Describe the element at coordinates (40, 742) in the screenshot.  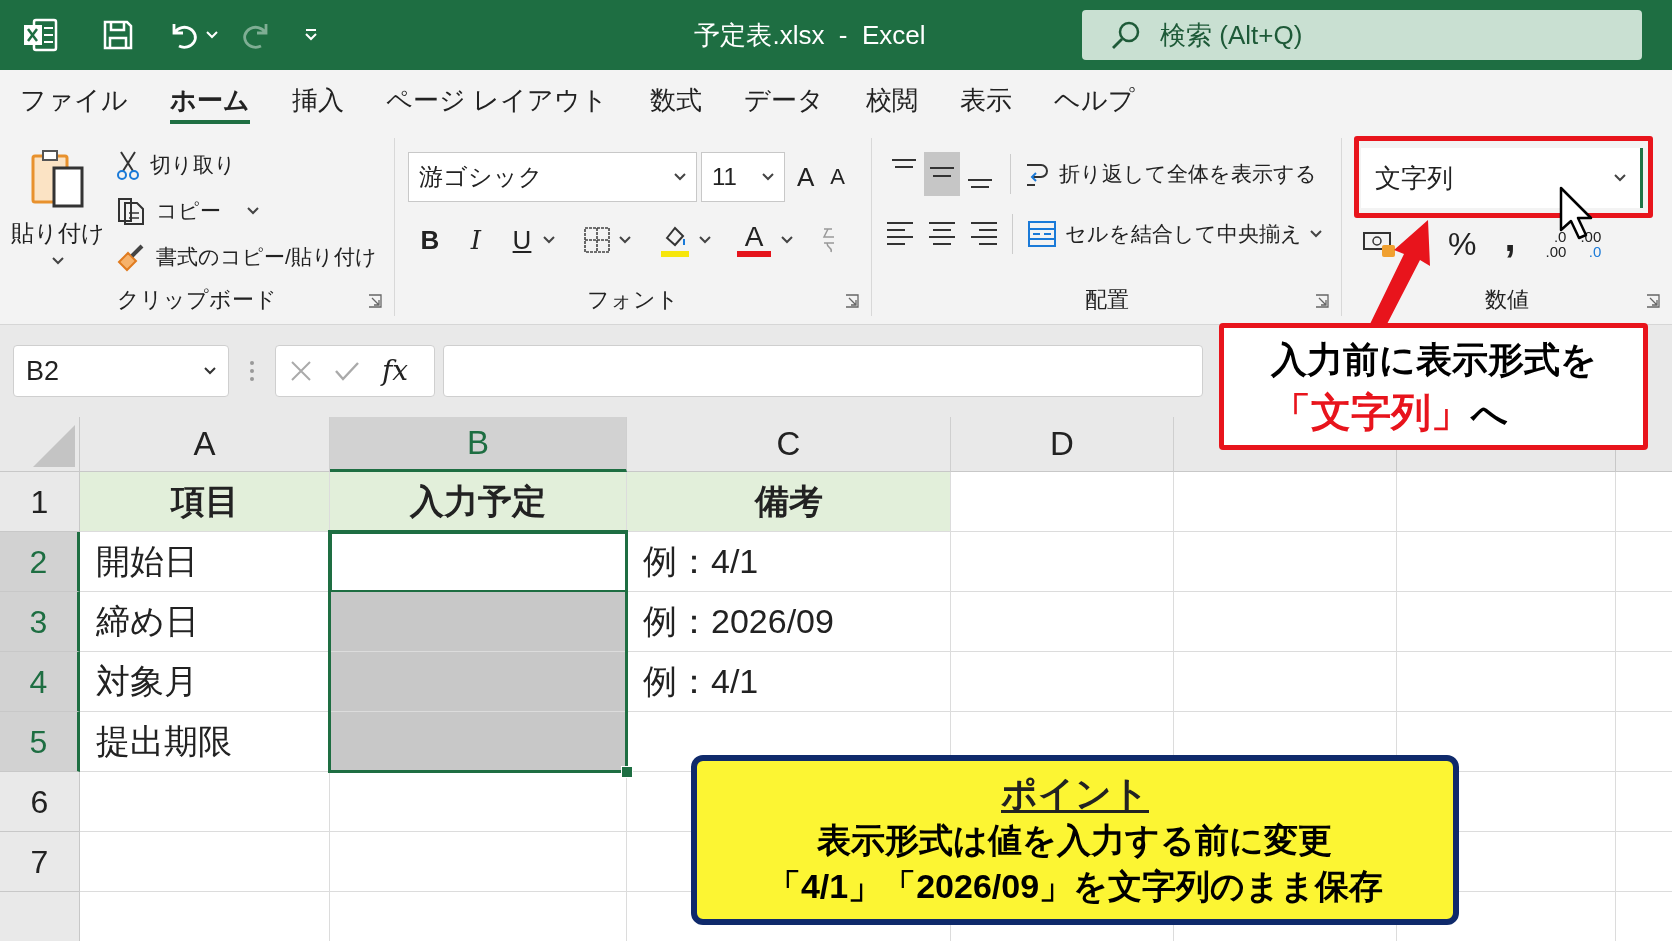
I see `row-header: 5` at that location.